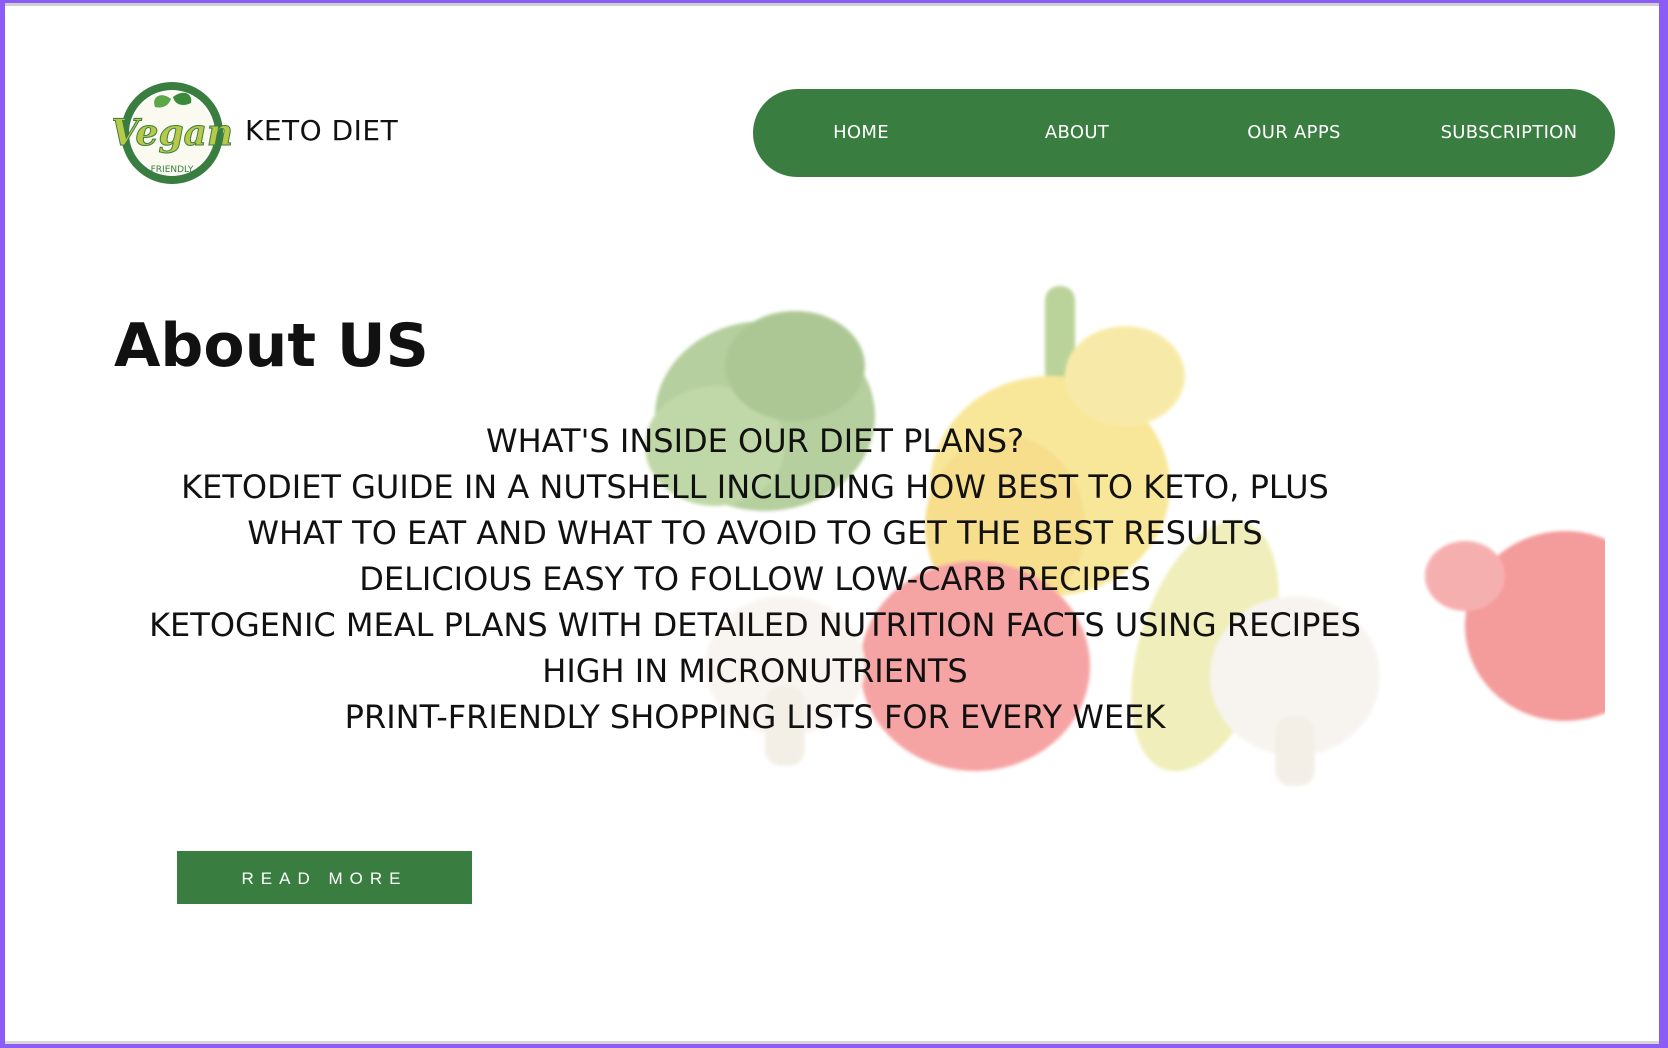 This screenshot has width=1668, height=1048. What do you see at coordinates (322, 130) in the screenshot?
I see `brand-name: KETO DIET` at bounding box center [322, 130].